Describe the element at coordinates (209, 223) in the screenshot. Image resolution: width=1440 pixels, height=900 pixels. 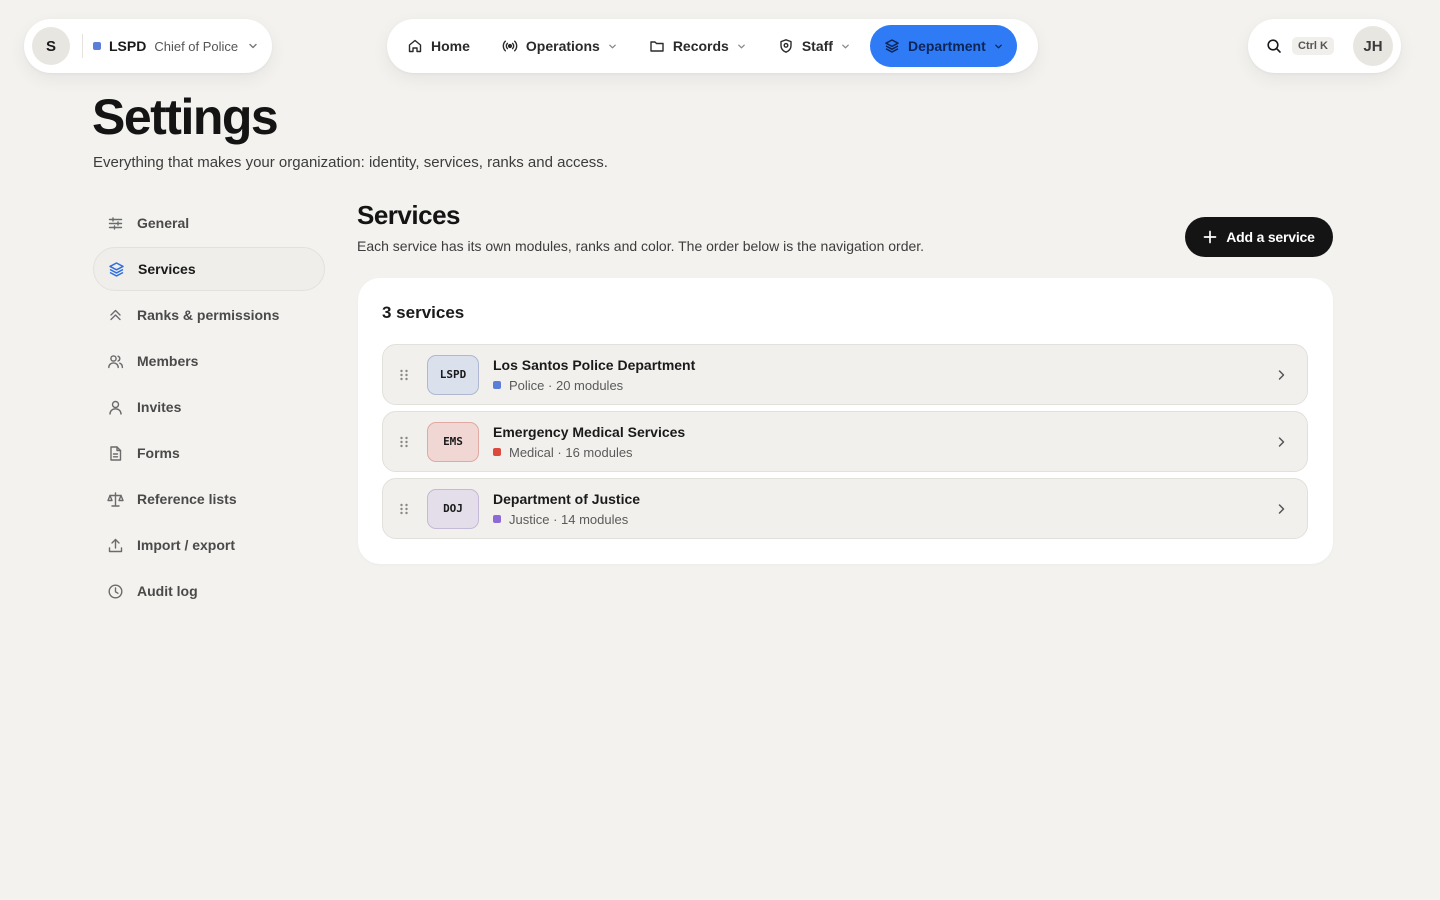
I see `sidebar-item-general: General` at that location.